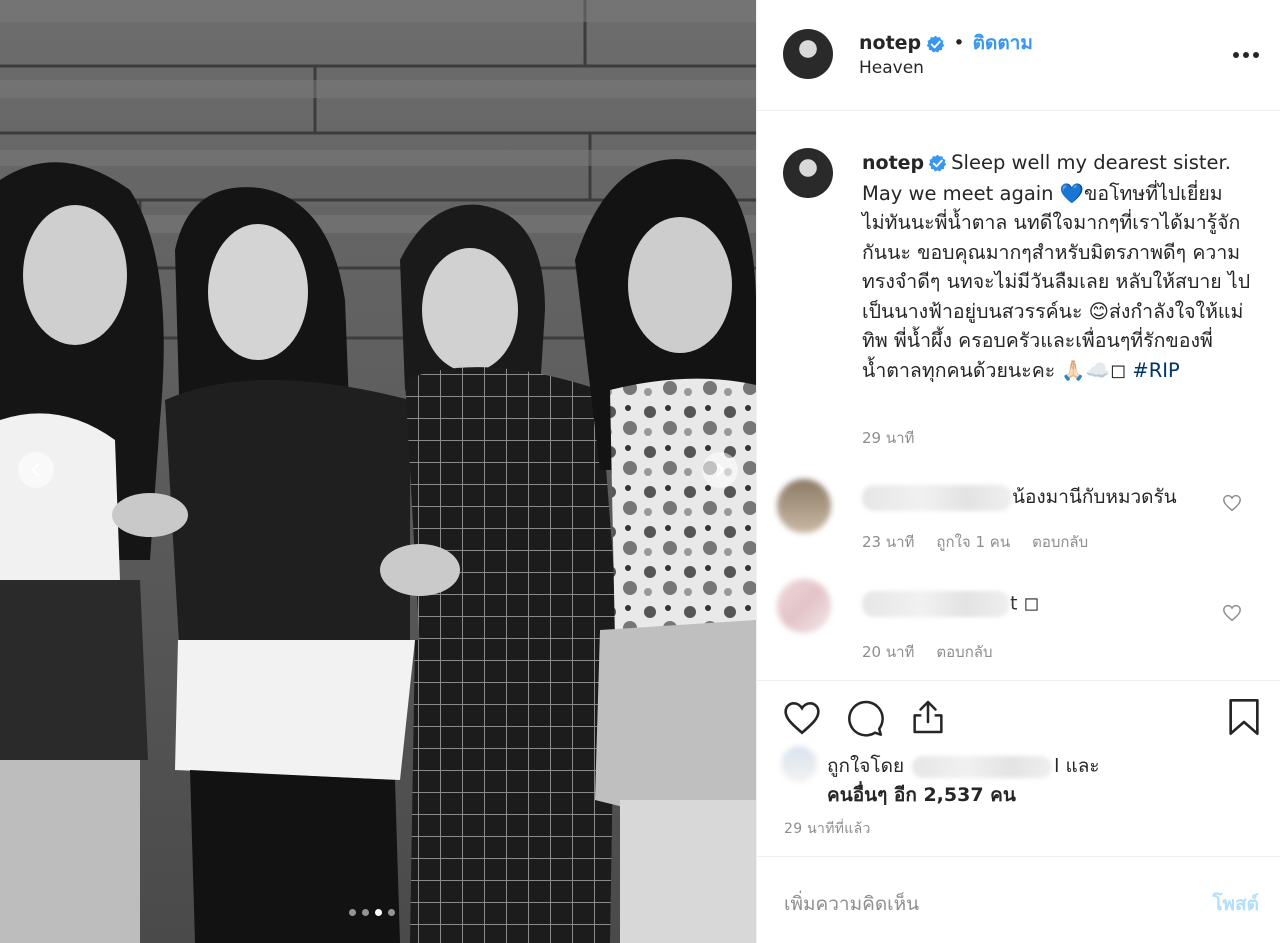 The height and width of the screenshot is (943, 1280). Describe the element at coordinates (851, 904) in the screenshot. I see `add-comment-input: เพิ่มความคิดเห็น` at that location.